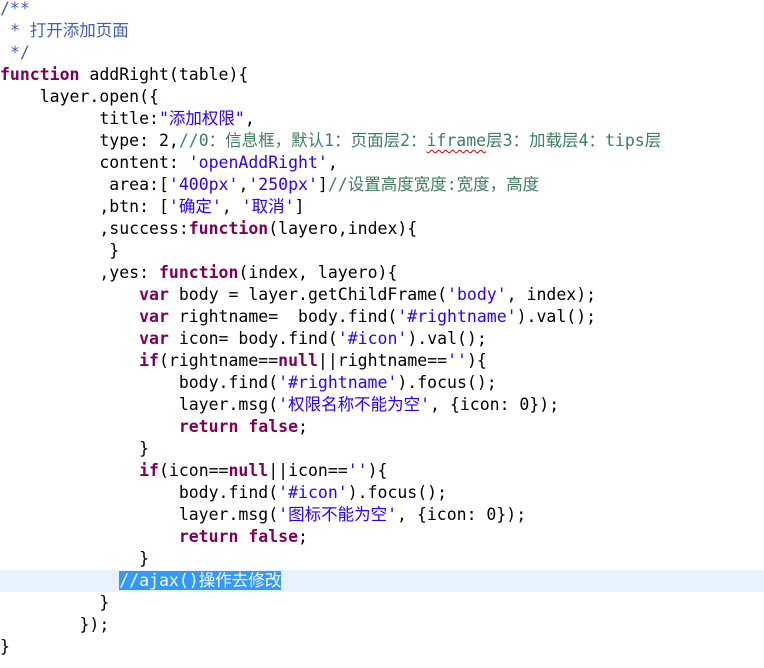 The height and width of the screenshot is (668, 764). What do you see at coordinates (129, 118) in the screenshot?
I see `code-token-plain: title:` at bounding box center [129, 118].